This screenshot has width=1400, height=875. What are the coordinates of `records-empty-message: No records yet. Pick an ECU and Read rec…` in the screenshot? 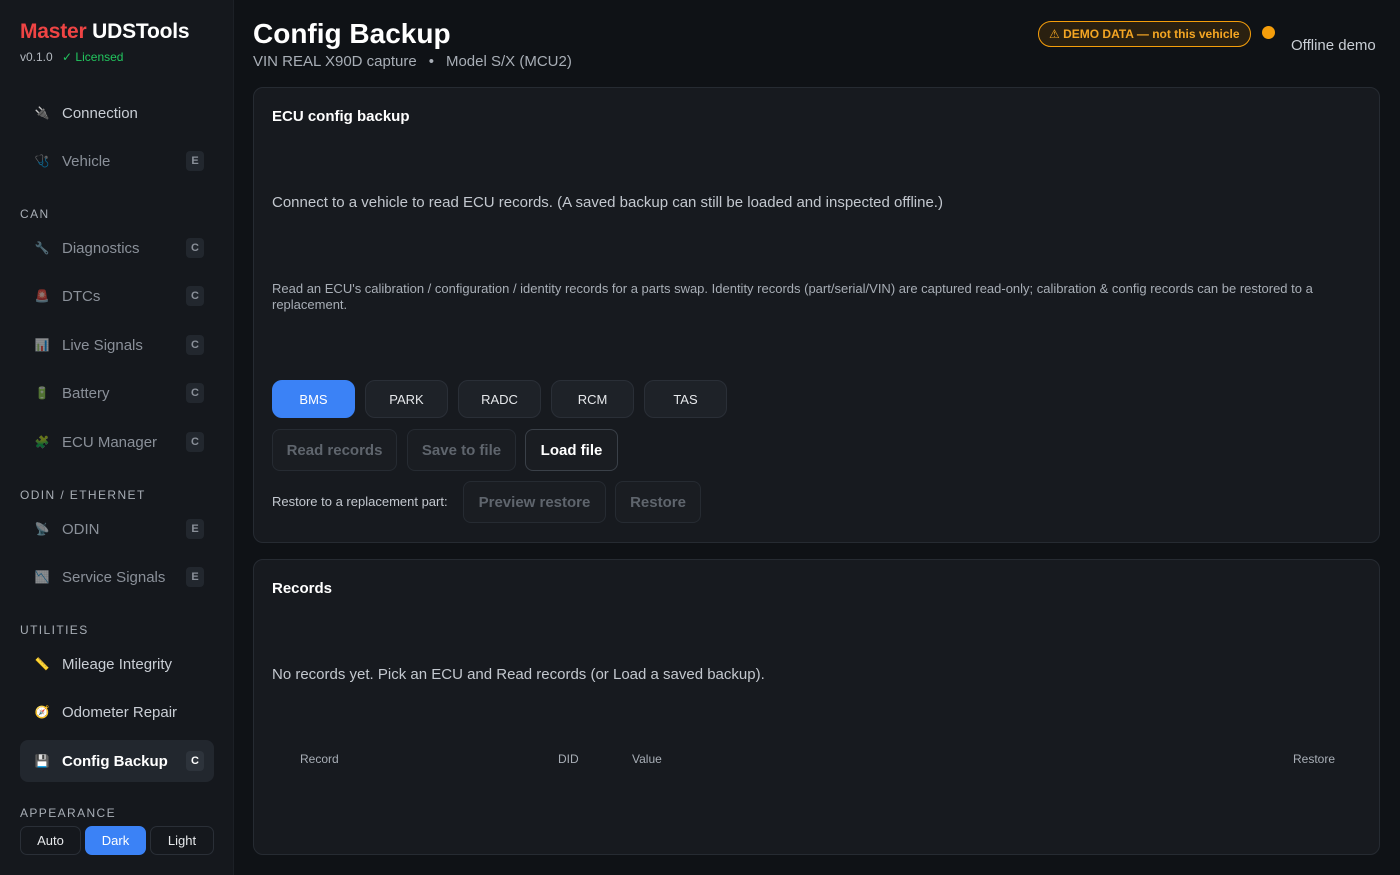 It's located at (518, 674).